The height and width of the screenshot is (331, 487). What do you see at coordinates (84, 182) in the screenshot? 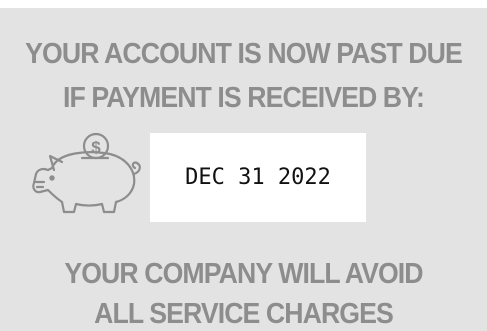
I see `piggy-body` at bounding box center [84, 182].